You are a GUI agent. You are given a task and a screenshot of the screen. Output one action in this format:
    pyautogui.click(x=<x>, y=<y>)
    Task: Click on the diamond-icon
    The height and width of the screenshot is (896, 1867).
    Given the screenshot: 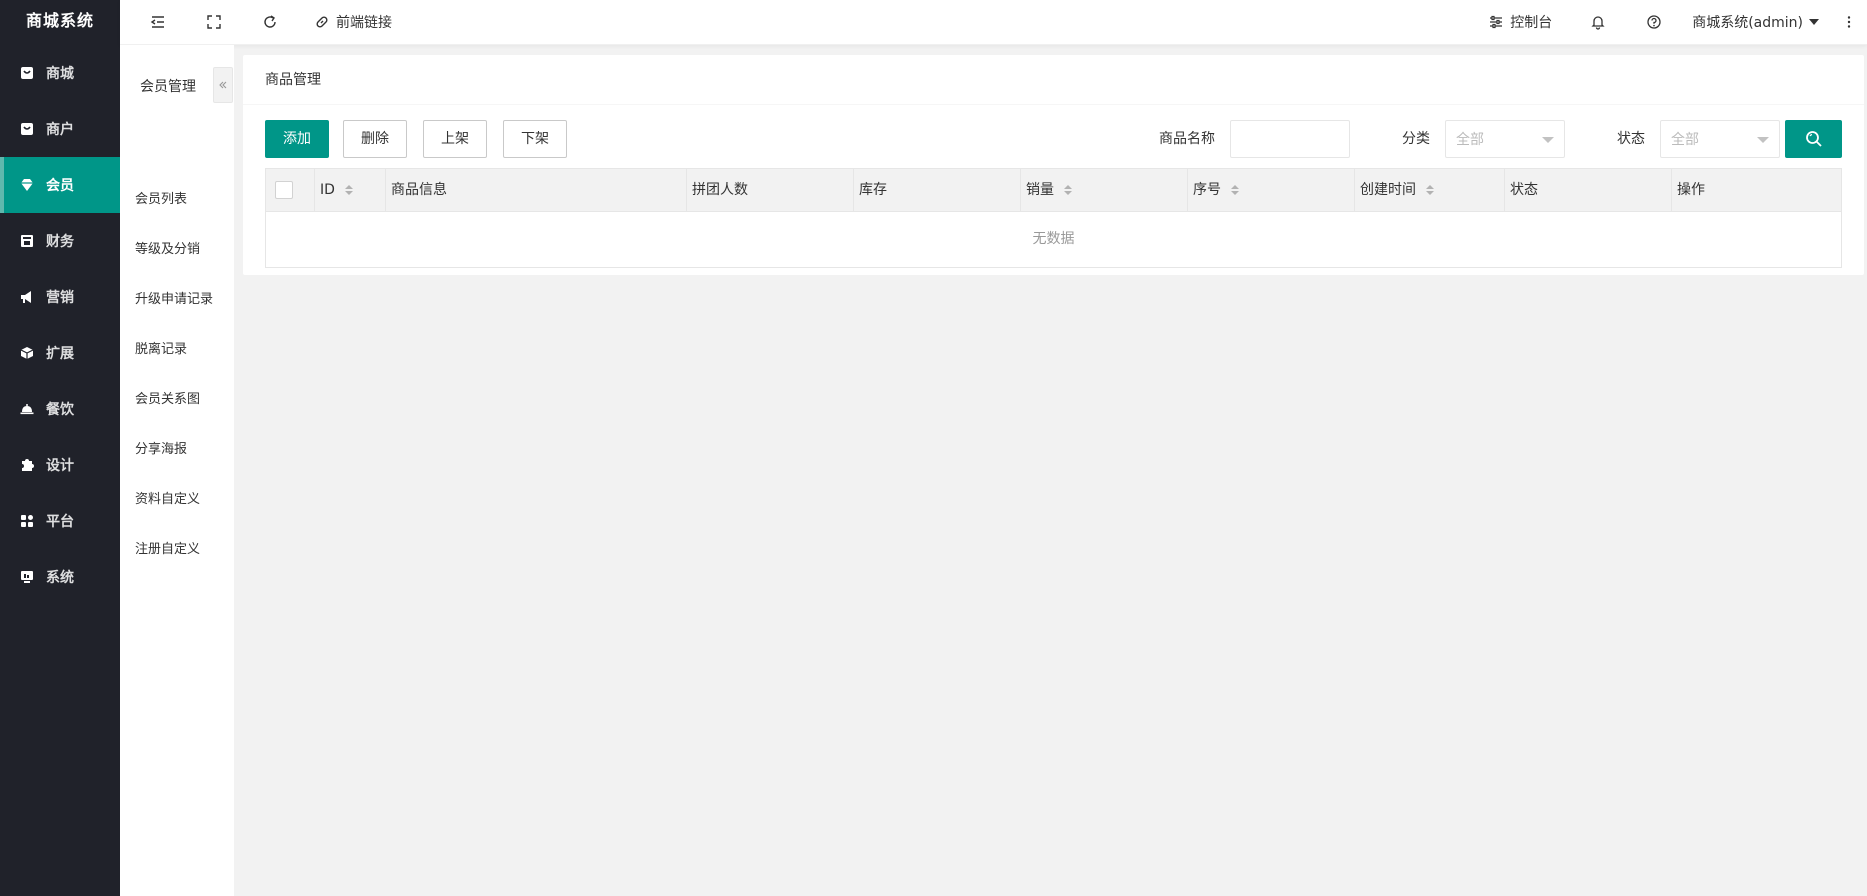 What is the action you would take?
    pyautogui.click(x=27, y=185)
    